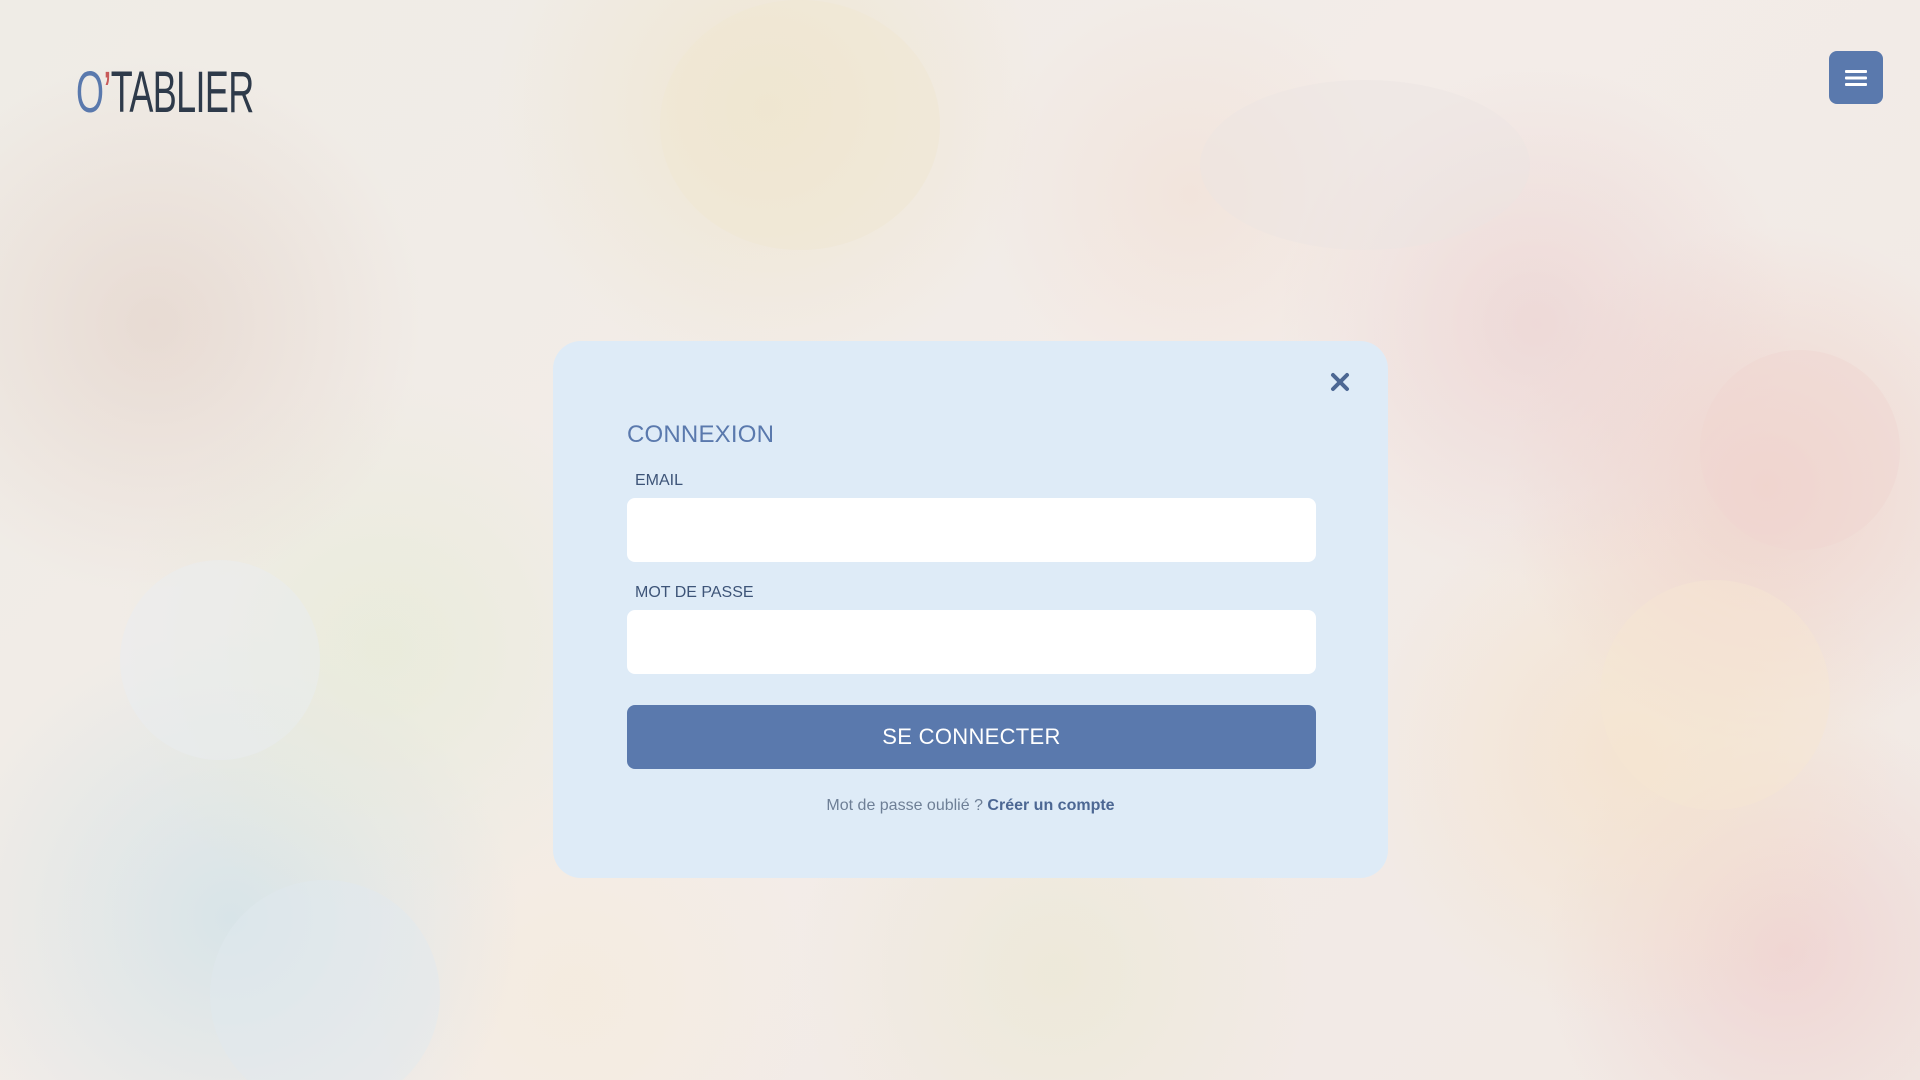 This screenshot has height=1080, width=1920. Describe the element at coordinates (971, 642) in the screenshot. I see `password-field` at that location.